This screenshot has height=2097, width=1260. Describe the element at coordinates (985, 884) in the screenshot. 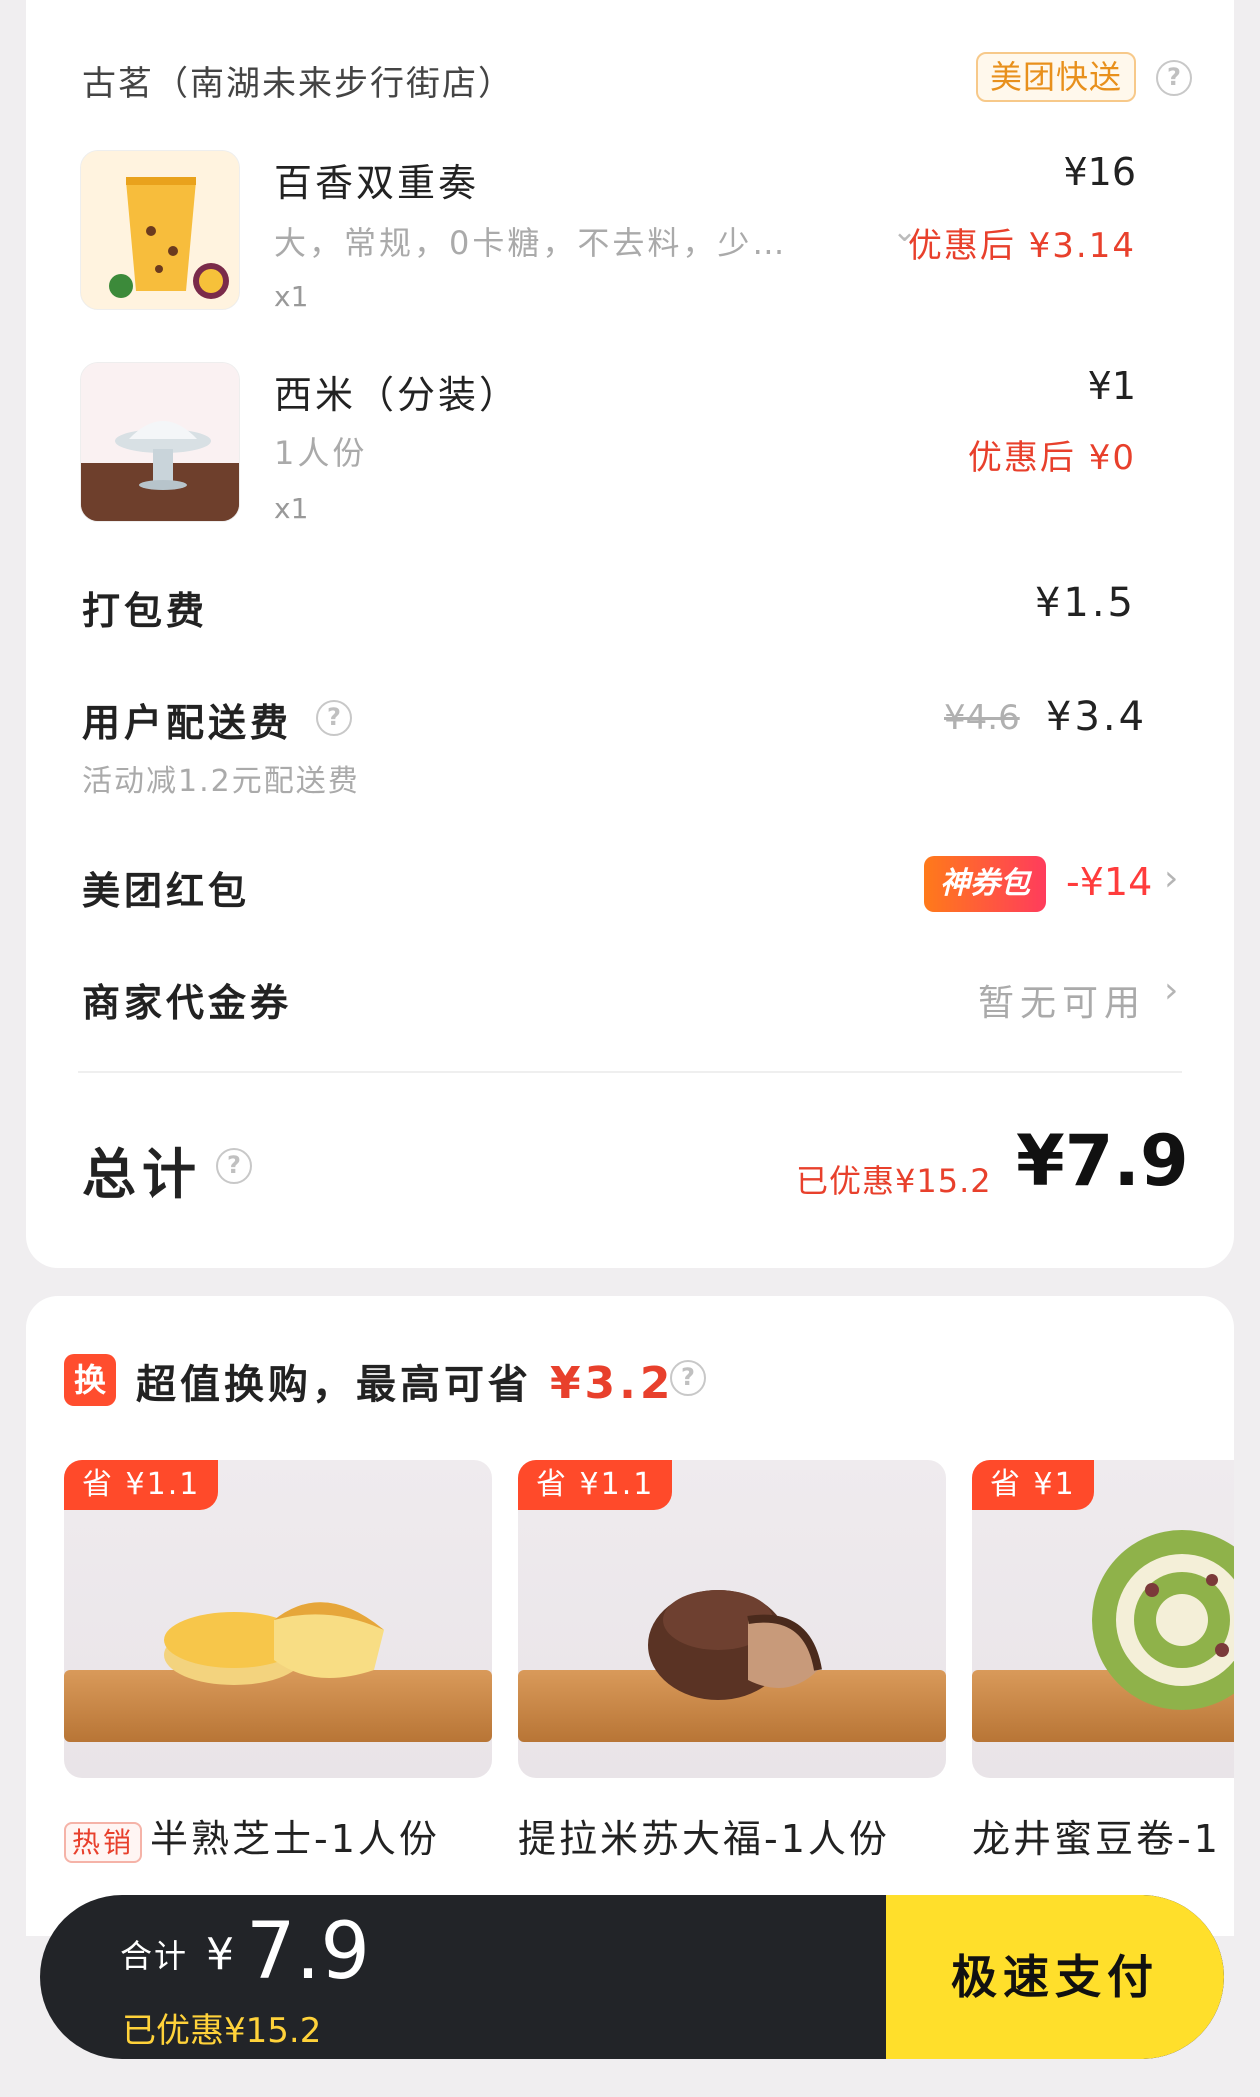

I see `coupon-pack-badge: 神券包` at that location.